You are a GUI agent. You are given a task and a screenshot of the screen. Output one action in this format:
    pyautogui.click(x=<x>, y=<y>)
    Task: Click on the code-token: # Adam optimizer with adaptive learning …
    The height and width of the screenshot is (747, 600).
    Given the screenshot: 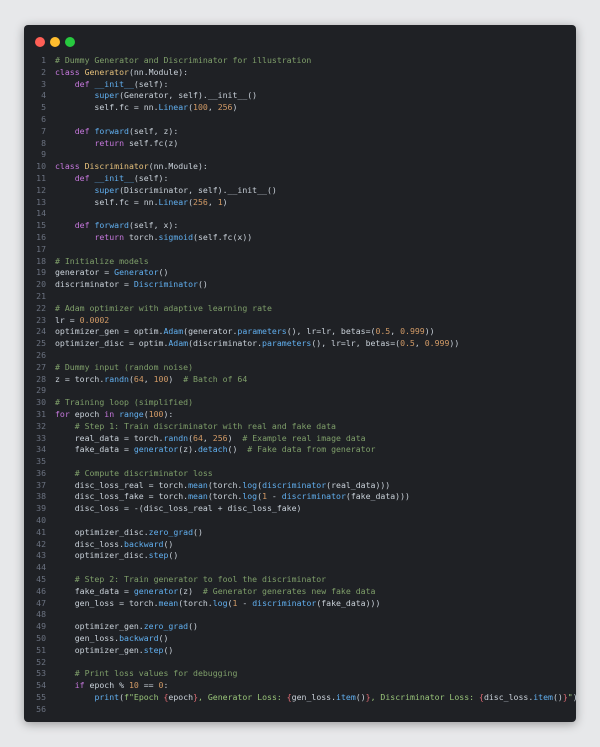 What is the action you would take?
    pyautogui.click(x=163, y=307)
    